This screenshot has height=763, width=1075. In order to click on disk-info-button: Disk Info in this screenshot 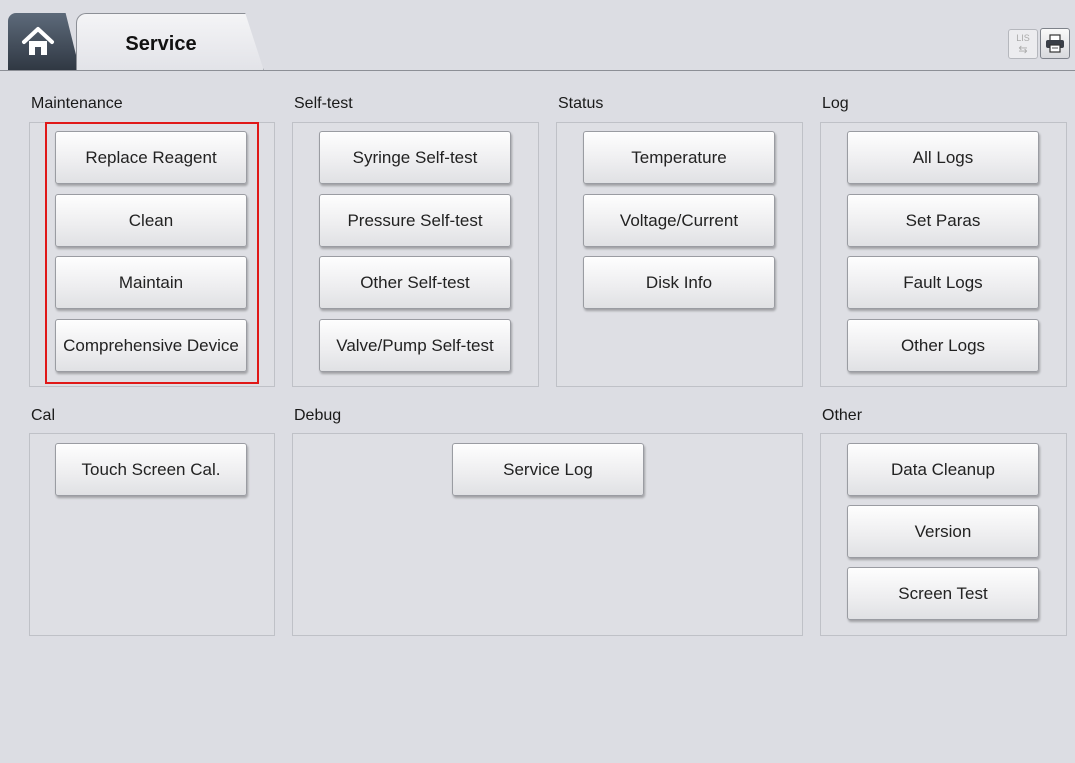, I will do `click(679, 282)`.